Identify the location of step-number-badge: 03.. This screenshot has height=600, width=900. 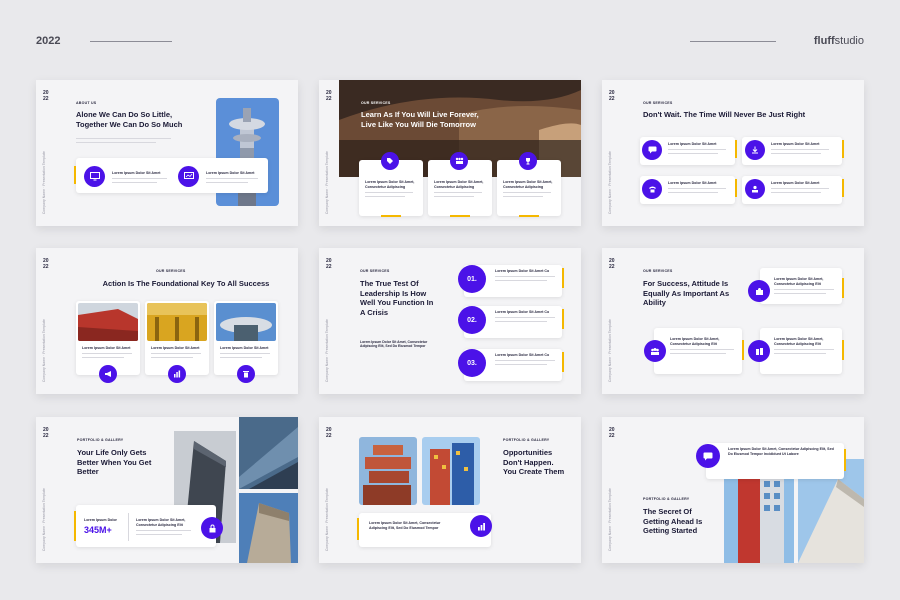
(472, 363).